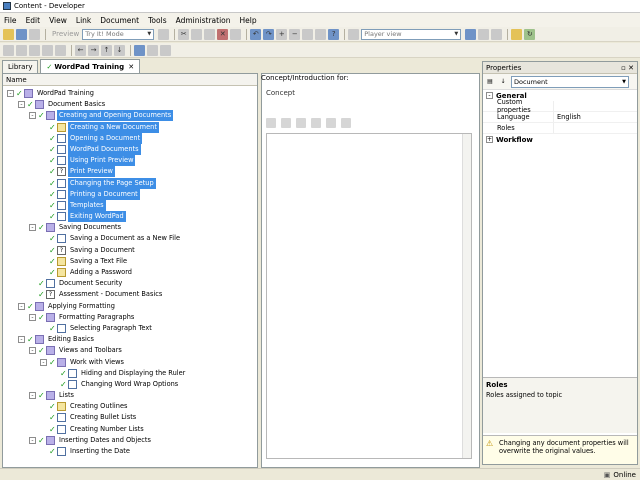  I want to click on properties-icon, so click(164, 34).